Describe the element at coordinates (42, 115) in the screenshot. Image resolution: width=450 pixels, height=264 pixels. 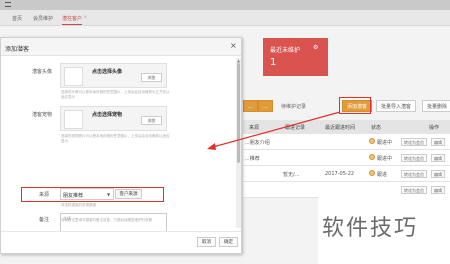
I see `pet-label: 潜客宠物` at that location.